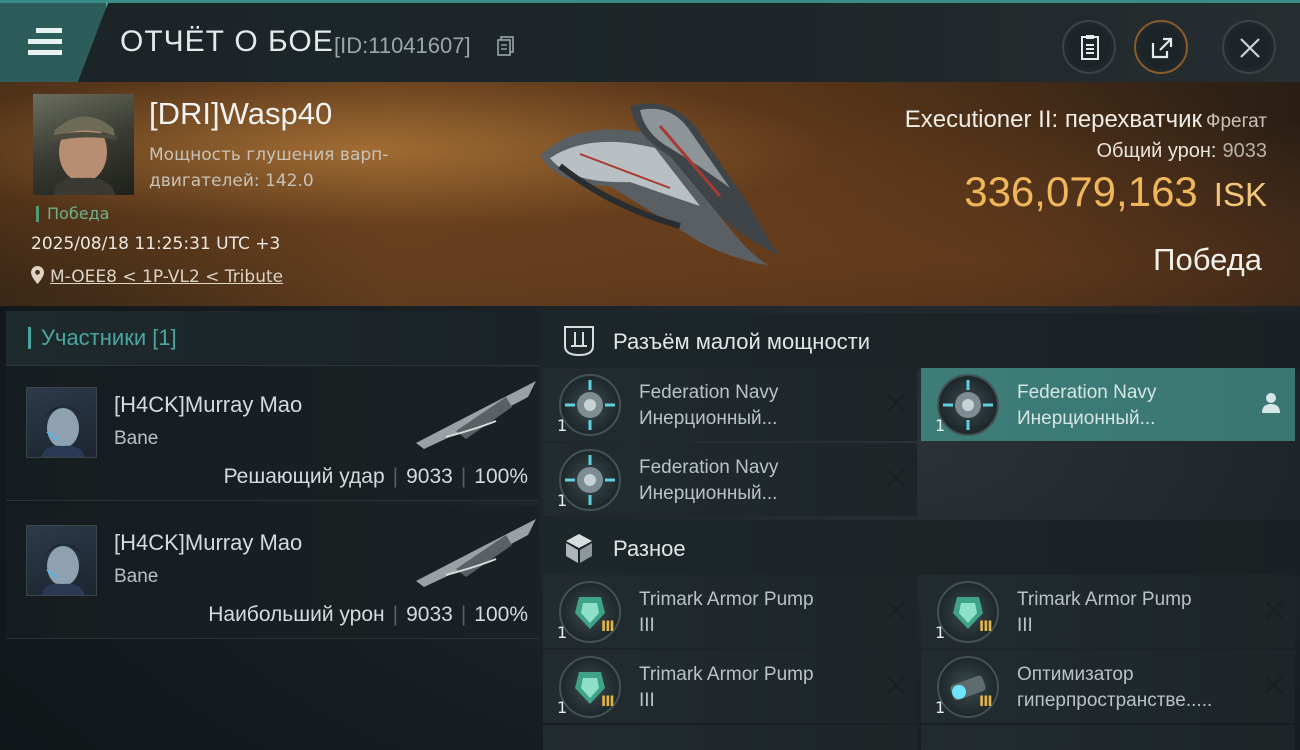 The image size is (1300, 750). Describe the element at coordinates (269, 168) in the screenshot. I see `warp-disruption-stat: Мощность глушения варп-двигателей: 142.0` at that location.